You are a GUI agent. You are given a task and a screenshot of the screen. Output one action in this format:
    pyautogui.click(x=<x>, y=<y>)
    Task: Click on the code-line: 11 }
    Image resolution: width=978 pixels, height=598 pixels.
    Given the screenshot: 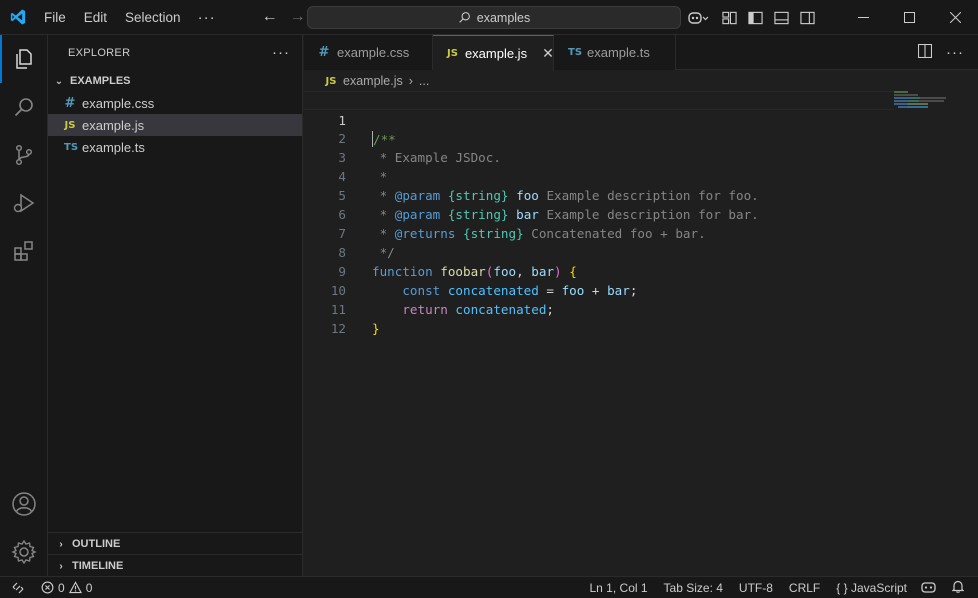 What is the action you would take?
    pyautogui.click(x=599, y=308)
    